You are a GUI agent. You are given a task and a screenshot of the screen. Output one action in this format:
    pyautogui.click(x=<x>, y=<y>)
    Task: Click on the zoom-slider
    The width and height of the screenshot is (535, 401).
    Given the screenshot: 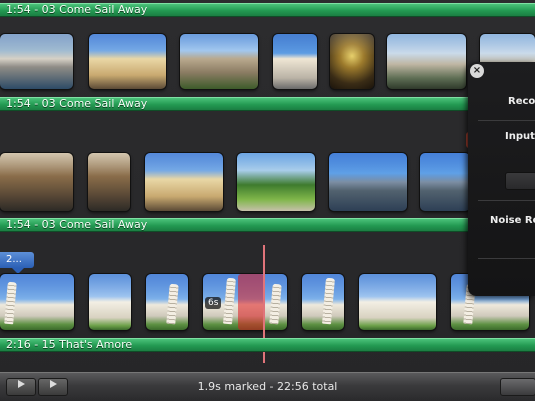 What is the action you would take?
    pyautogui.click(x=517, y=387)
    